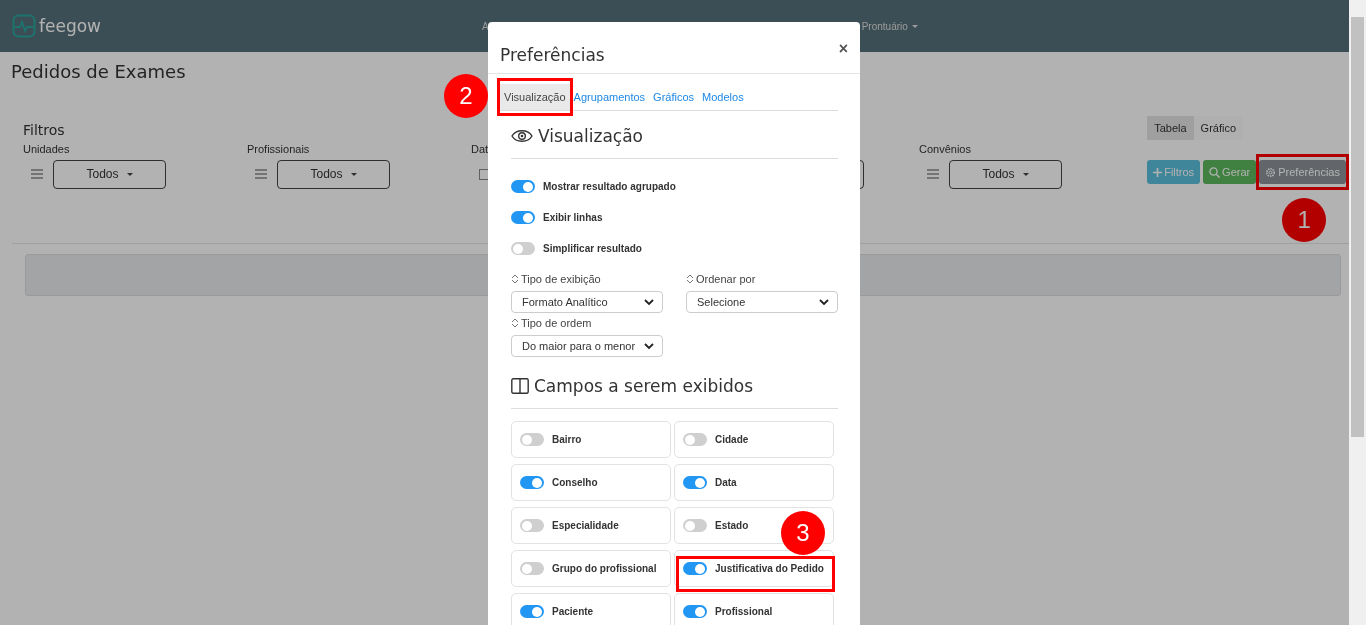 The height and width of the screenshot is (625, 1366). What do you see at coordinates (604, 568) in the screenshot?
I see `toggle-label: Grupo do profissional` at bounding box center [604, 568].